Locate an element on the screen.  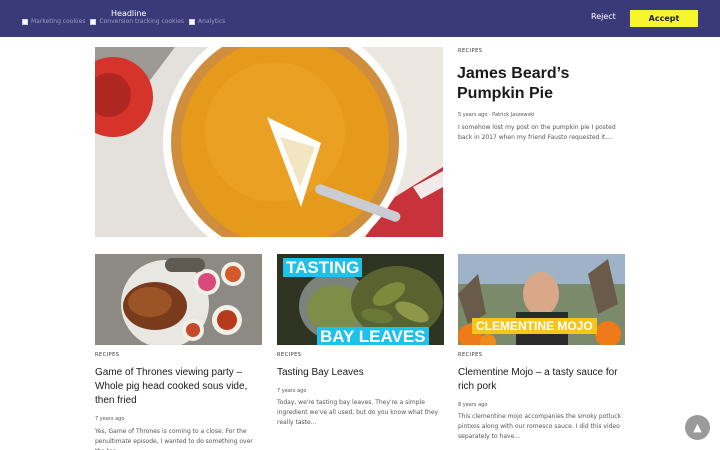
card-image-bay-leaves: TASTING BAY LEAVES is located at coordinates (360, 299).